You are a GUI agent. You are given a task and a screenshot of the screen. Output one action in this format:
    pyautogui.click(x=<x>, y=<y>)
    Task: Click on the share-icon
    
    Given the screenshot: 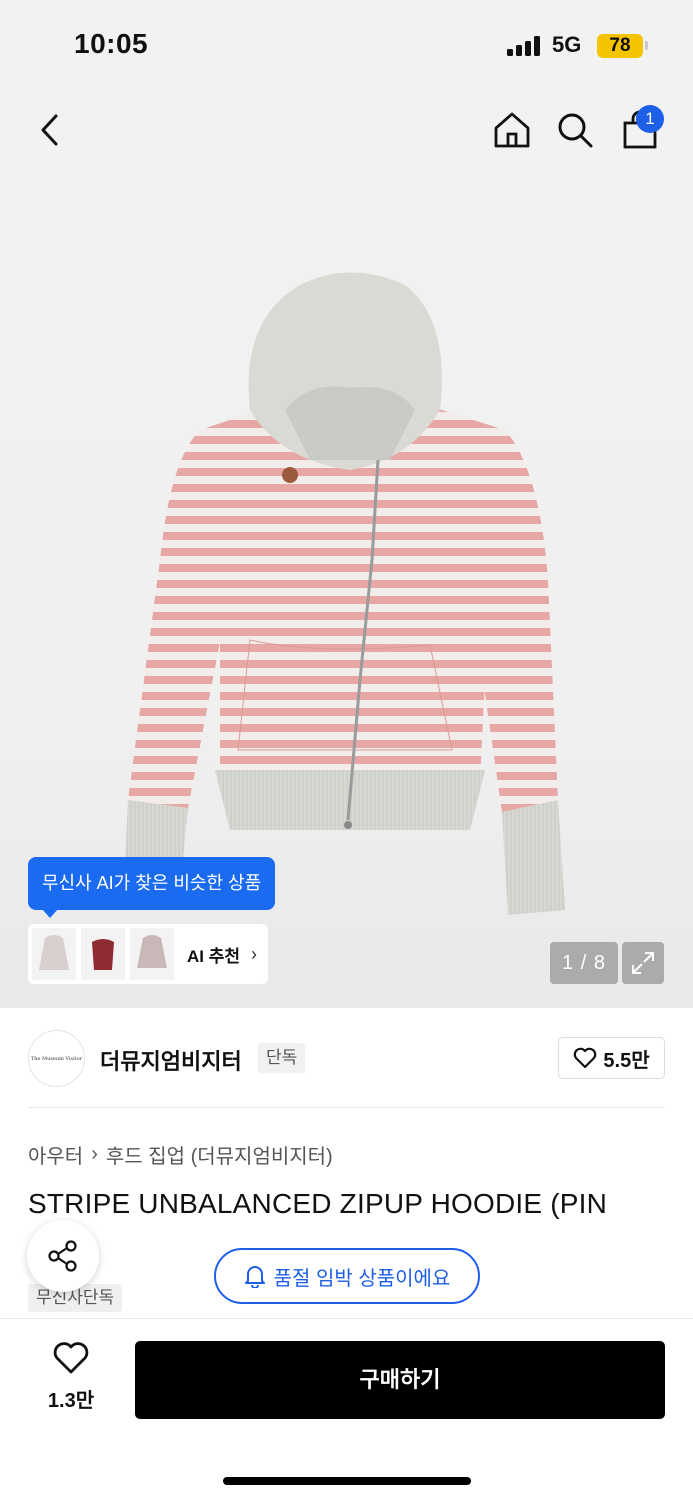 What is the action you would take?
    pyautogui.click(x=62, y=1256)
    